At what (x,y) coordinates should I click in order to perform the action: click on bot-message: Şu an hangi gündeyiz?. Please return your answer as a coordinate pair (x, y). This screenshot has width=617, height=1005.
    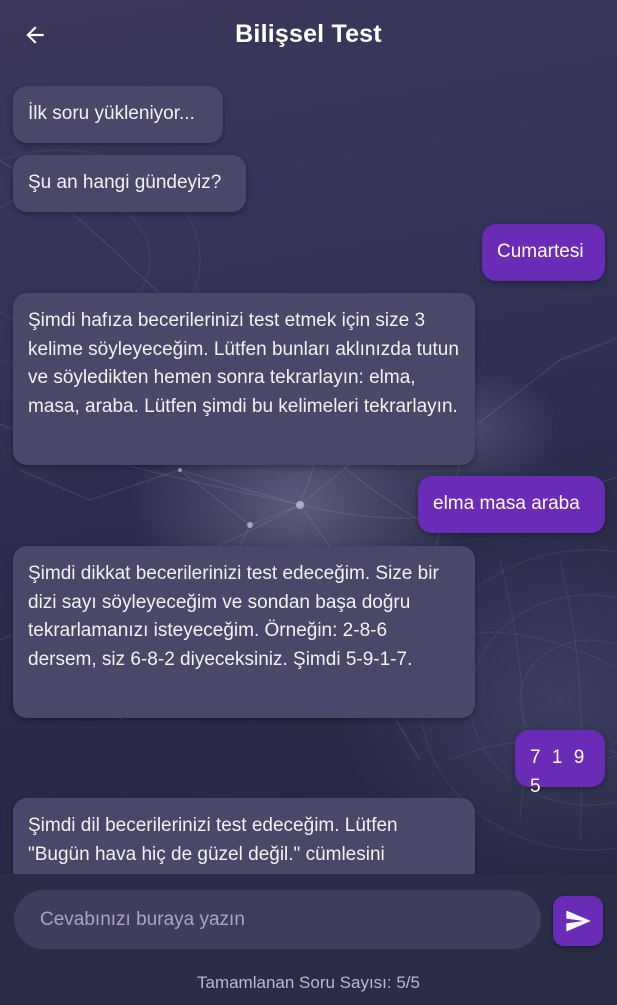
    Looking at the image, I should click on (129, 183).